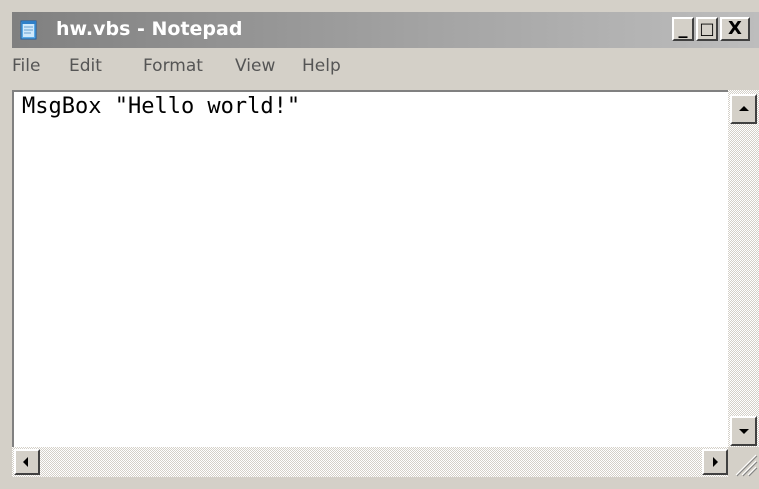 This screenshot has height=489, width=759. I want to click on window-bottom-border, so click(379, 483).